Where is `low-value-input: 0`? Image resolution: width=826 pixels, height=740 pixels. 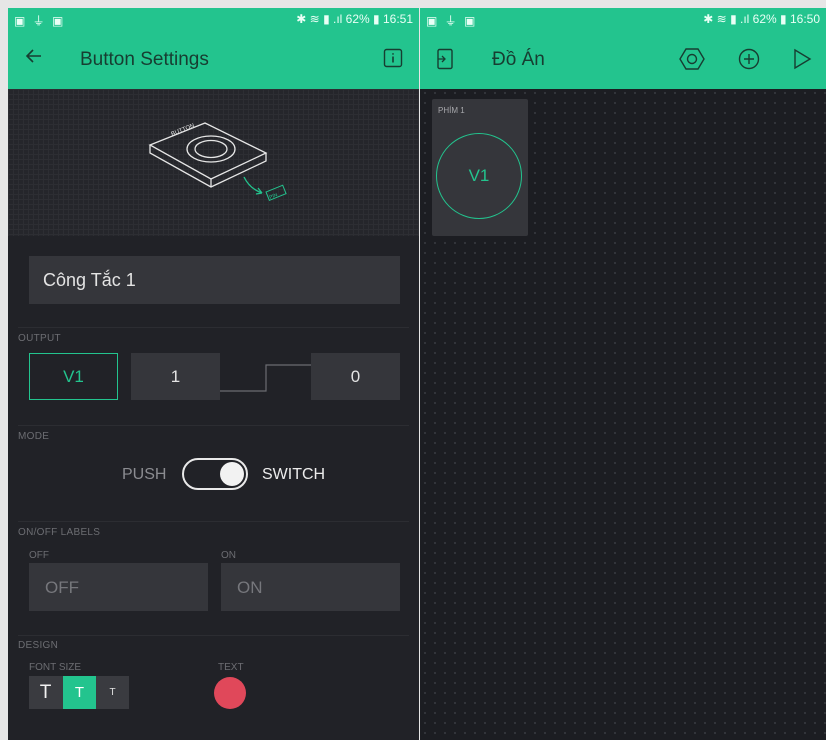
low-value-input: 0 is located at coordinates (355, 376).